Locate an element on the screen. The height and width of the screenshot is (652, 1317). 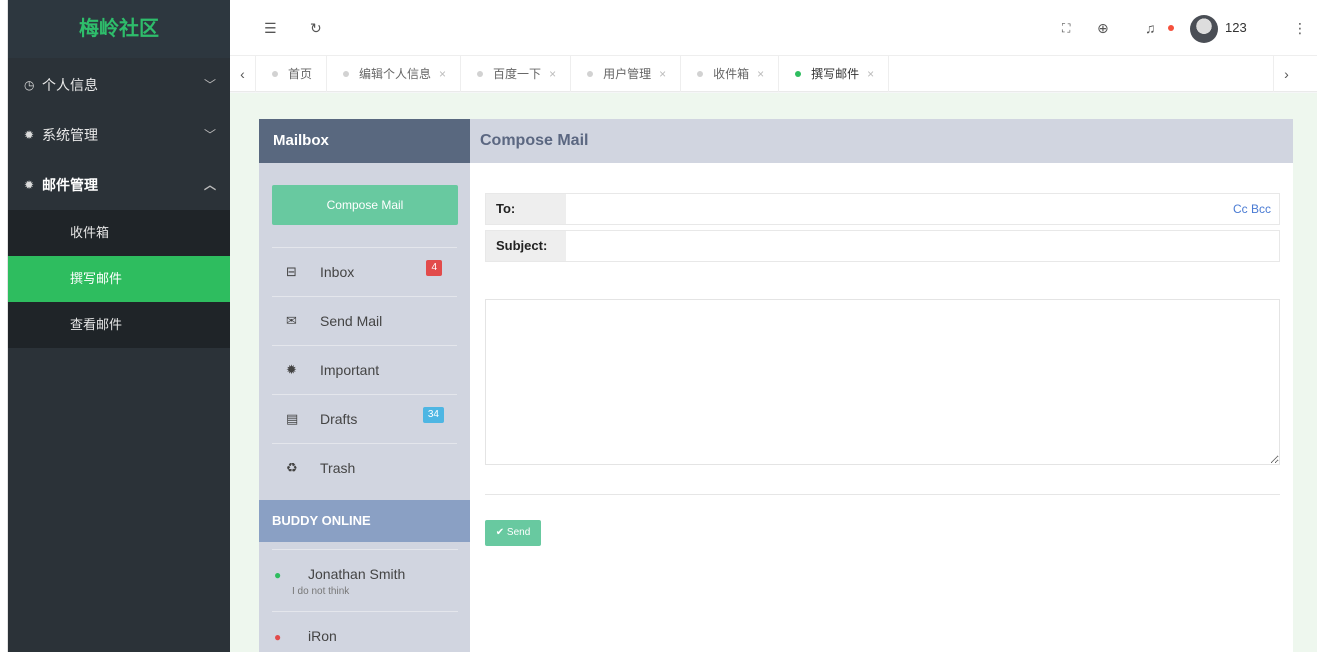
sidebar-group-profile: ◷ 个人信息 ﹀ is located at coordinates (119, 85).